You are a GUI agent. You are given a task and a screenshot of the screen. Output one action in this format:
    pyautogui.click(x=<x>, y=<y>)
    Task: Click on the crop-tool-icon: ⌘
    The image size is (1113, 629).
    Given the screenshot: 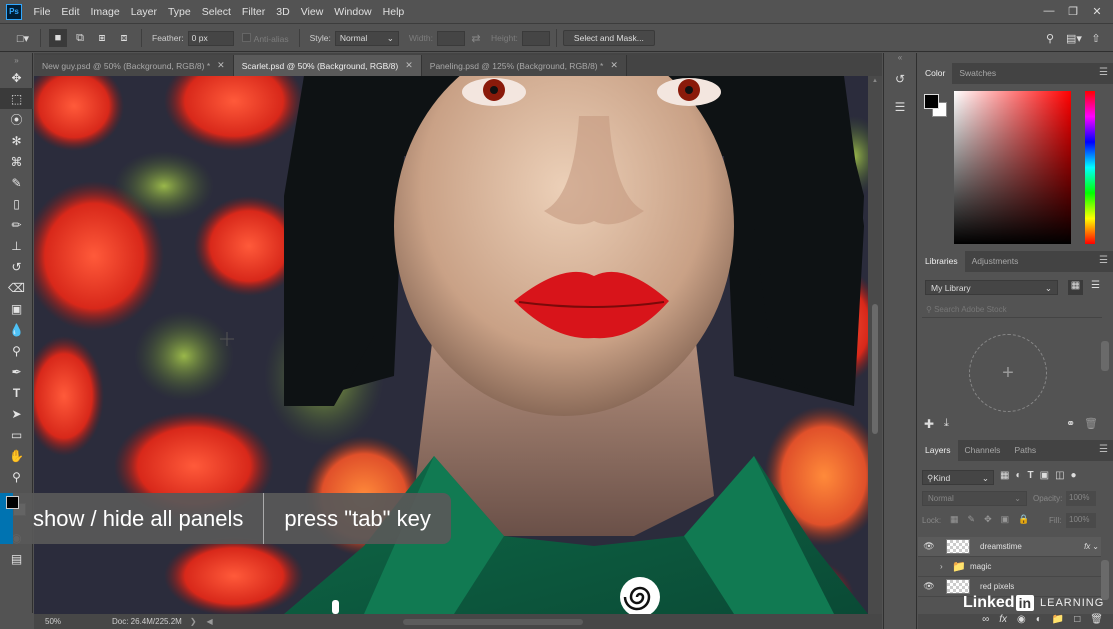 What is the action you would take?
    pyautogui.click(x=16, y=161)
    